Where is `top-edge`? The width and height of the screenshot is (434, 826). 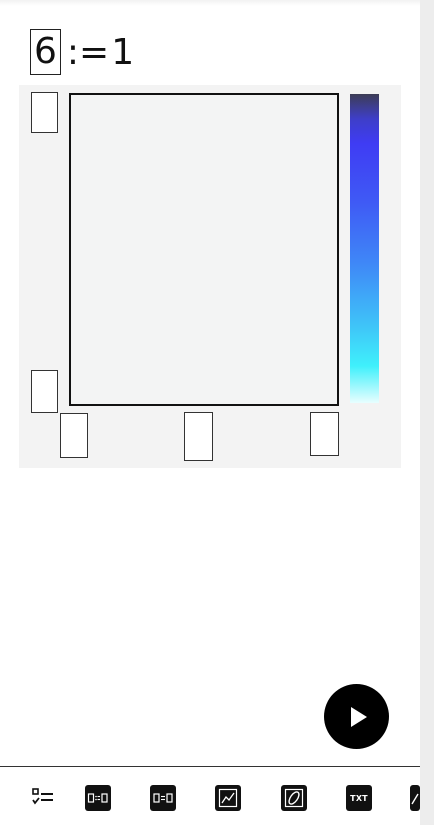 top-edge is located at coordinates (210, 3).